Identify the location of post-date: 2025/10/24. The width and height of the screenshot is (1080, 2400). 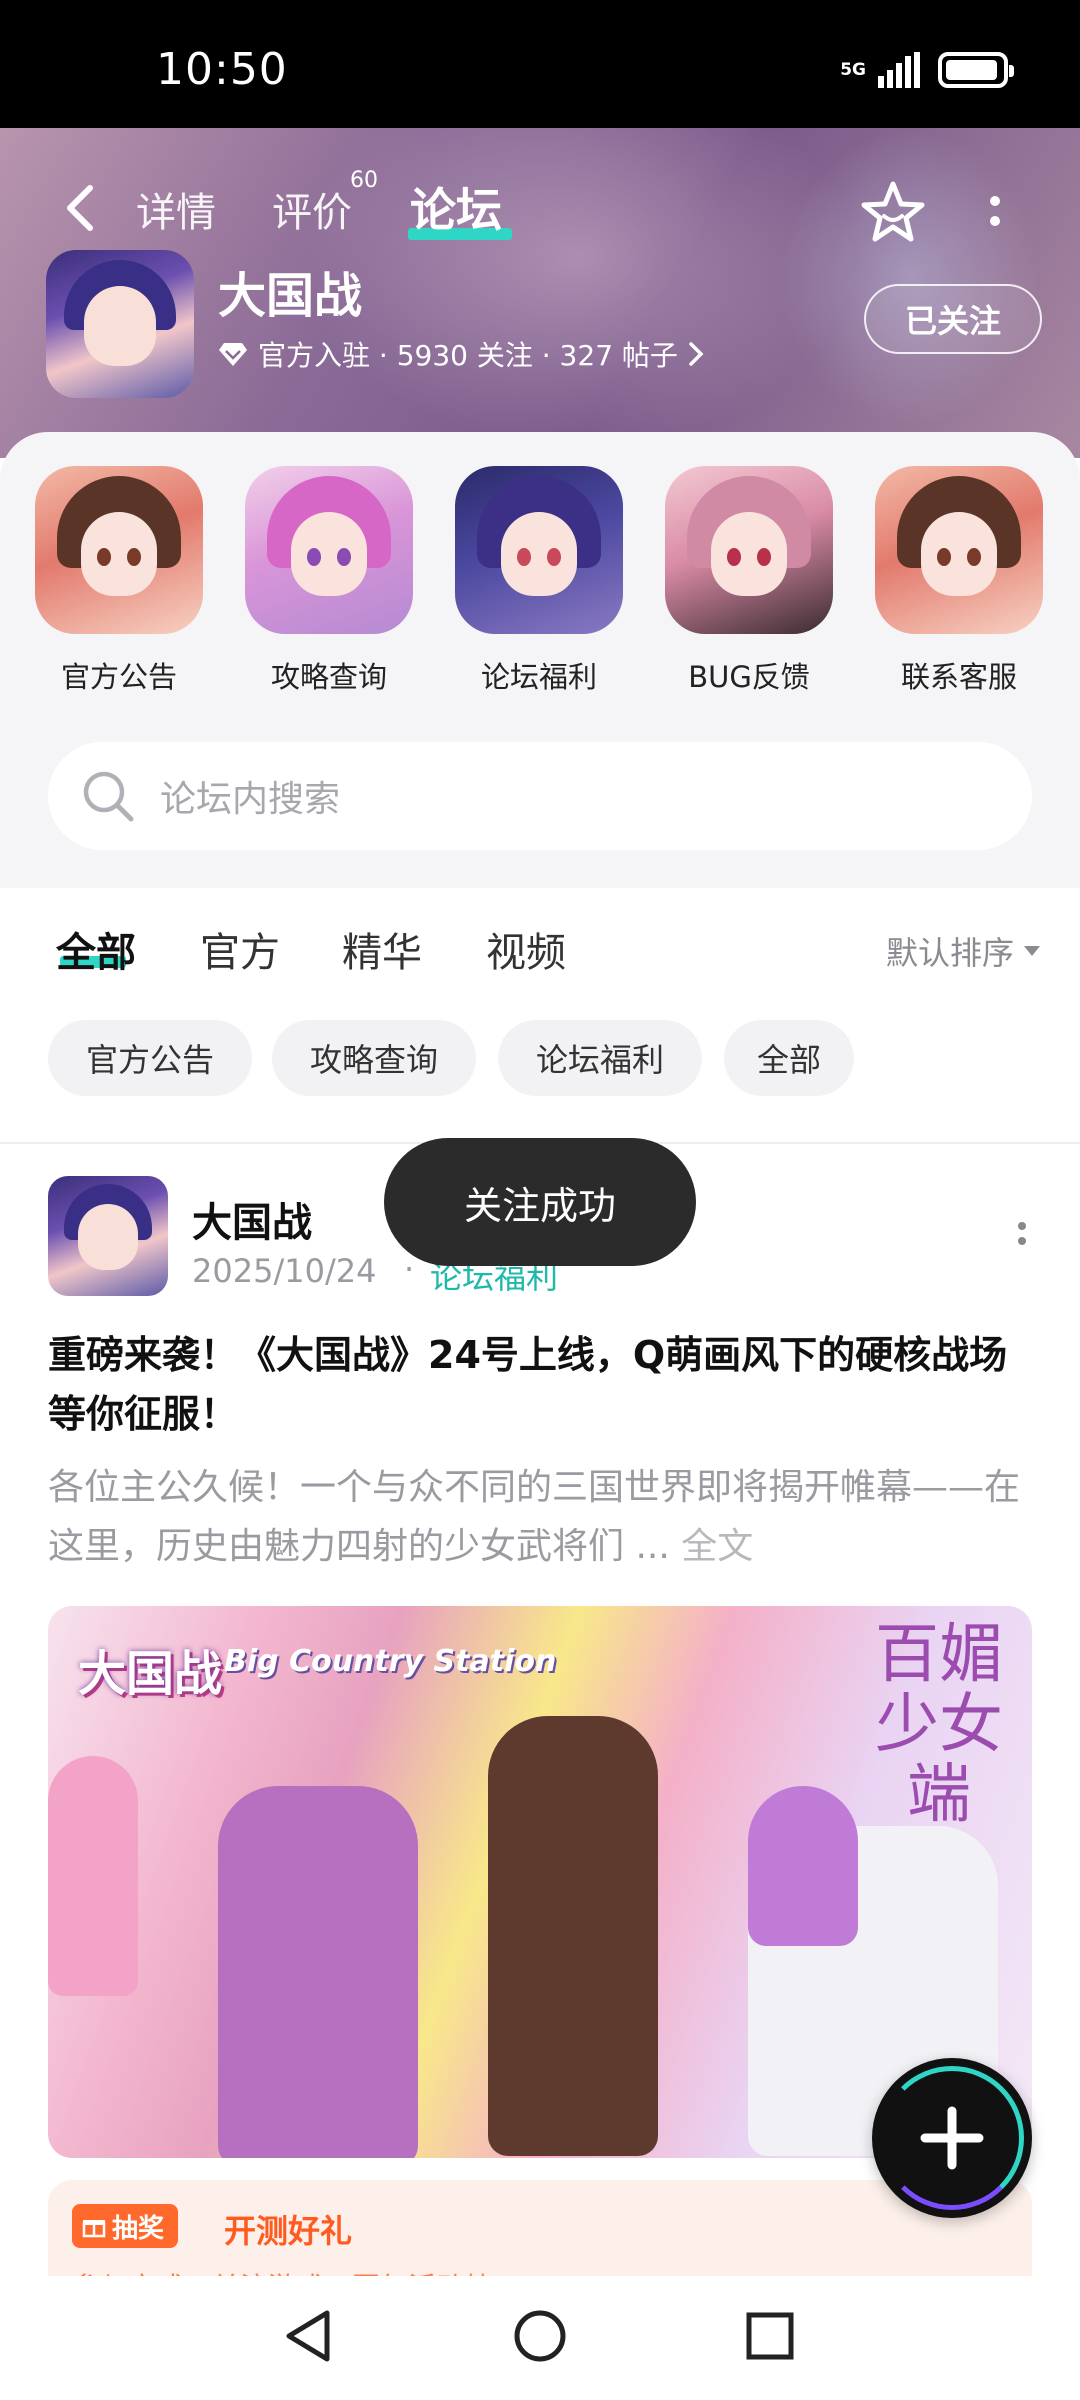
(284, 1271).